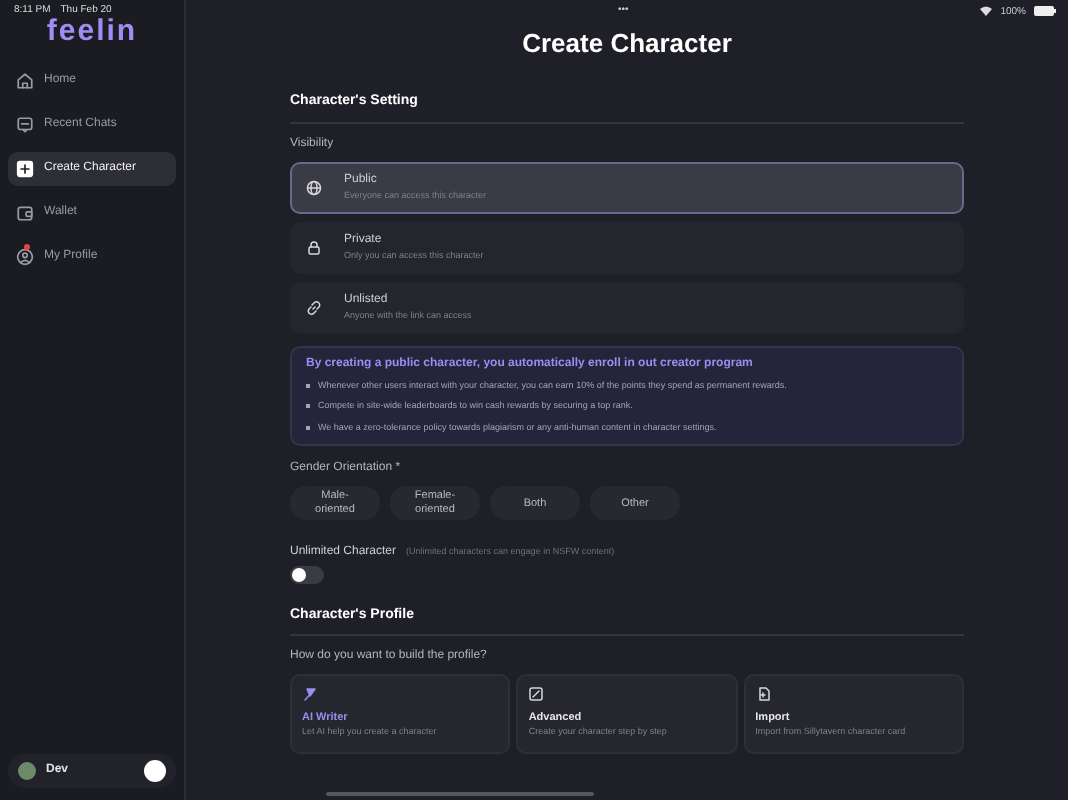 This screenshot has height=800, width=1068. What do you see at coordinates (310, 694) in the screenshot?
I see `pen-icon` at bounding box center [310, 694].